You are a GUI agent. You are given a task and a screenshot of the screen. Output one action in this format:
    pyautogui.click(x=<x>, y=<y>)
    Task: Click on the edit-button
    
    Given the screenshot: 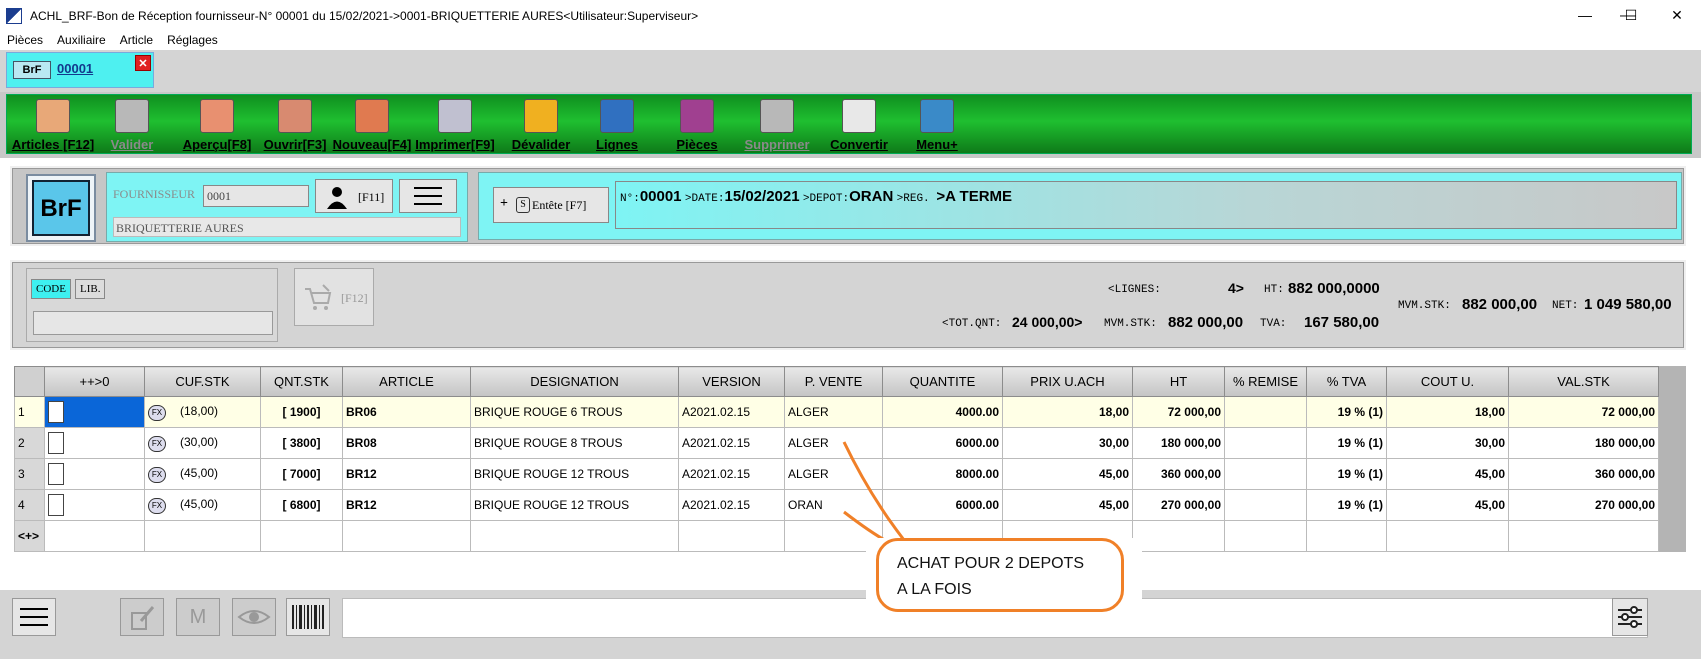 What is the action you would take?
    pyautogui.click(x=142, y=617)
    